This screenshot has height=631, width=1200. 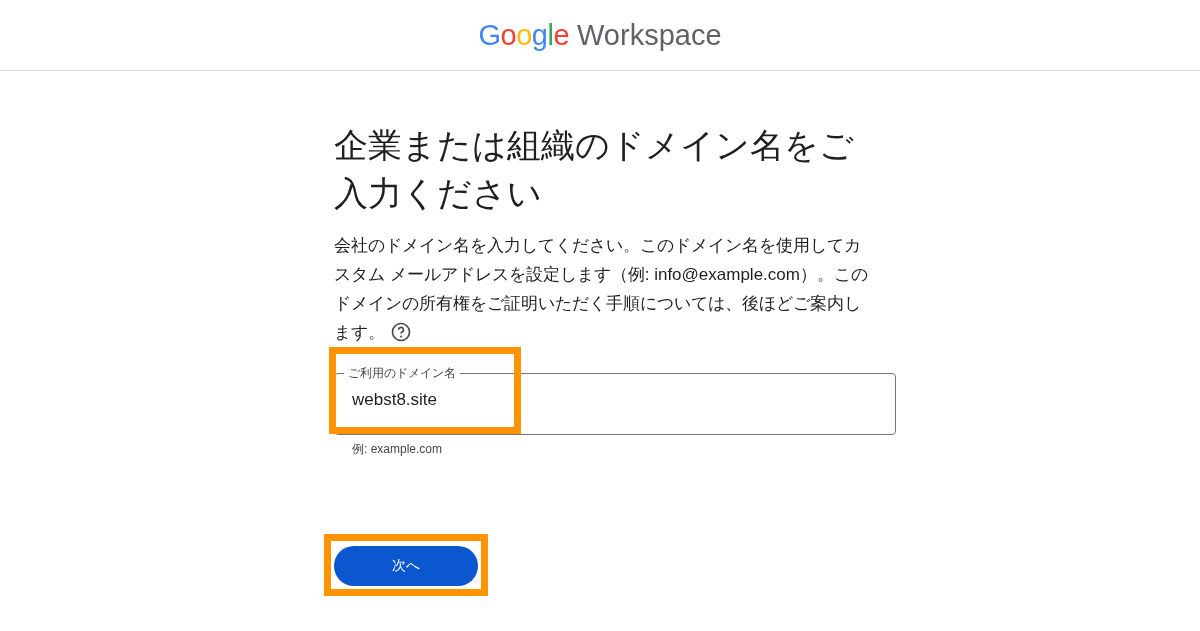 What do you see at coordinates (594, 169) in the screenshot?
I see `page-title: 企業または組織のドメイン名をご入力ください` at bounding box center [594, 169].